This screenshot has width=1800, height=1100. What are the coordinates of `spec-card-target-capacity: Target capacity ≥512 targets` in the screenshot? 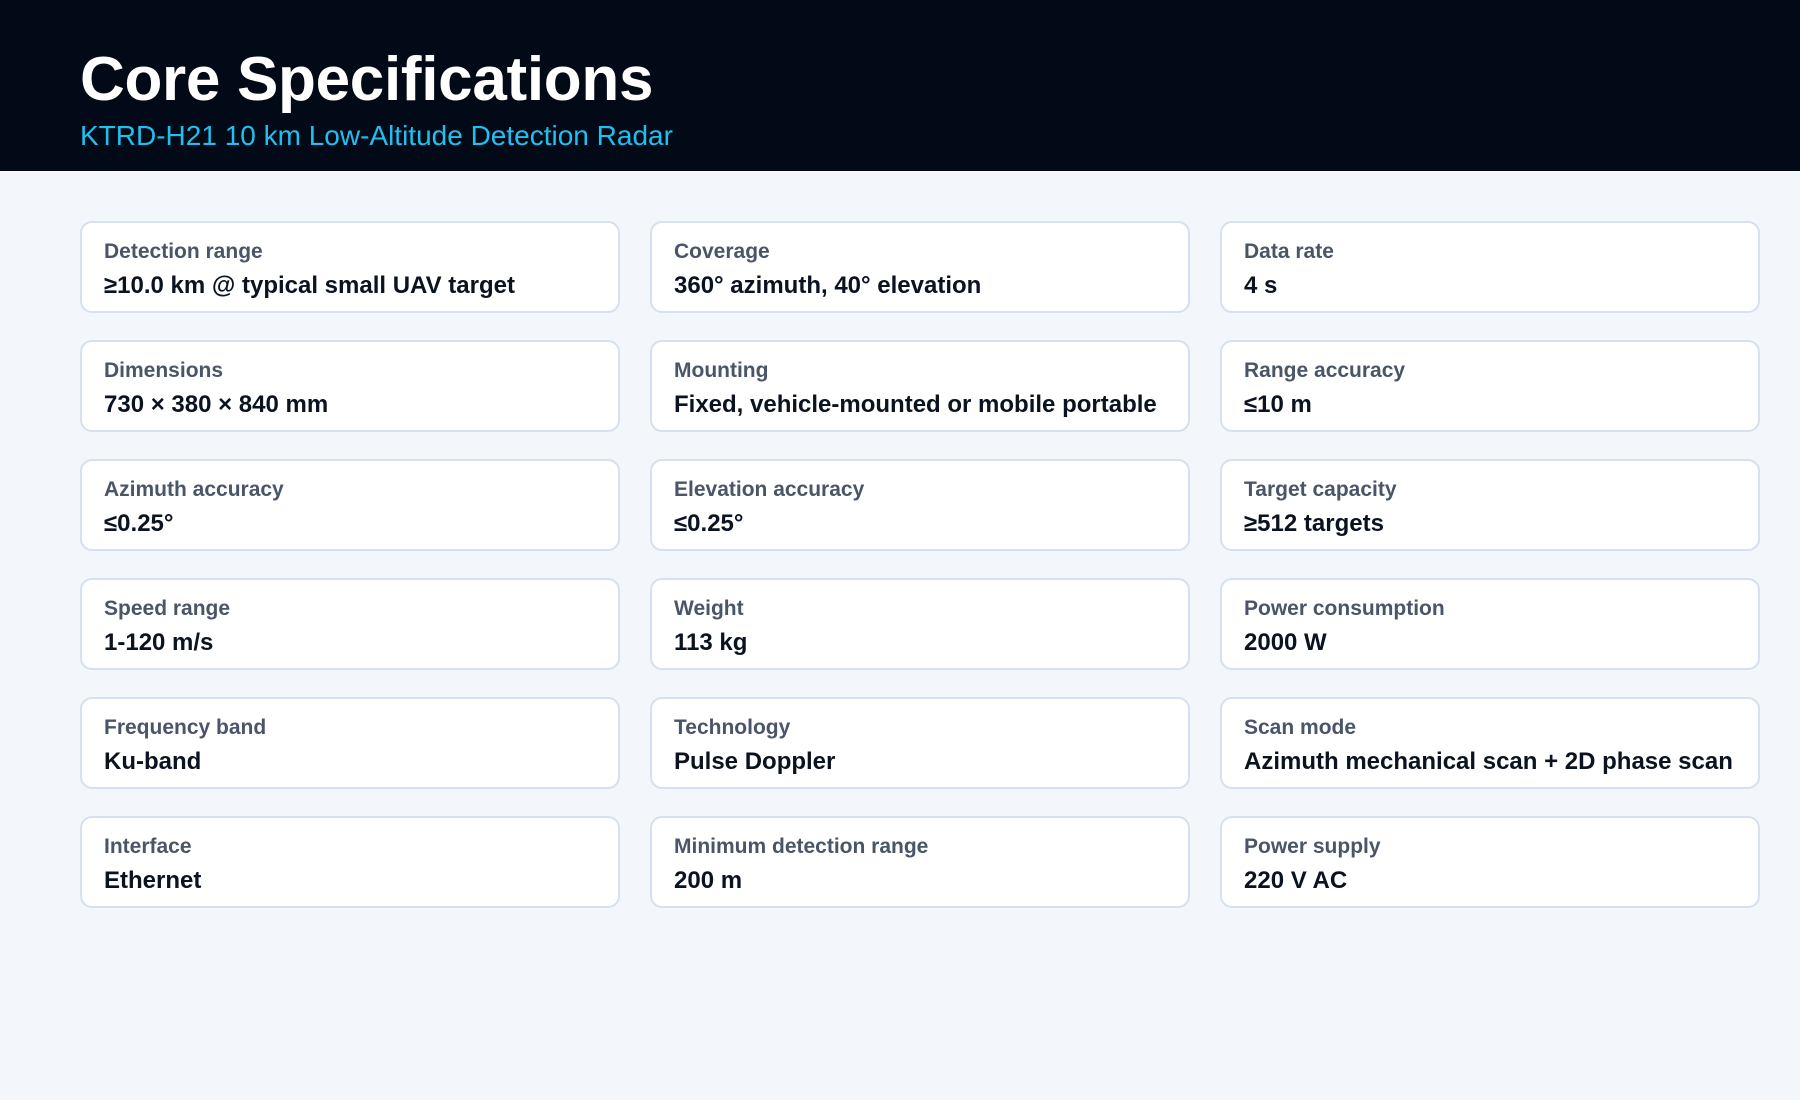 It's located at (1490, 505).